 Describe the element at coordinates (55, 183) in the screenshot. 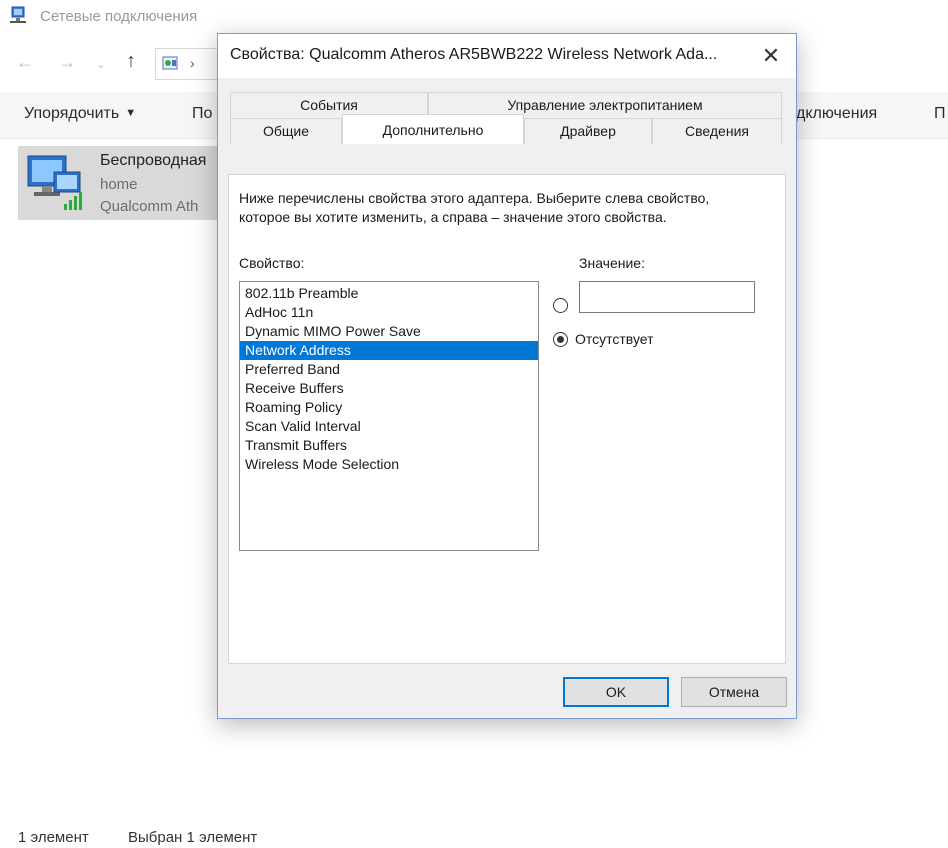

I see `wireless-network-icon` at that location.